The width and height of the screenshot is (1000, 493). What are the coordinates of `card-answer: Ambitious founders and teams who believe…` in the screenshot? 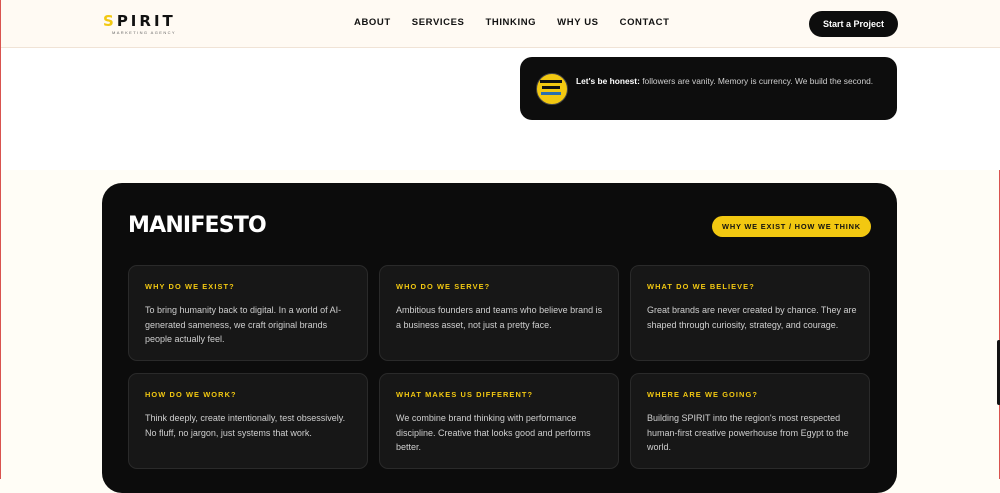 It's located at (499, 317).